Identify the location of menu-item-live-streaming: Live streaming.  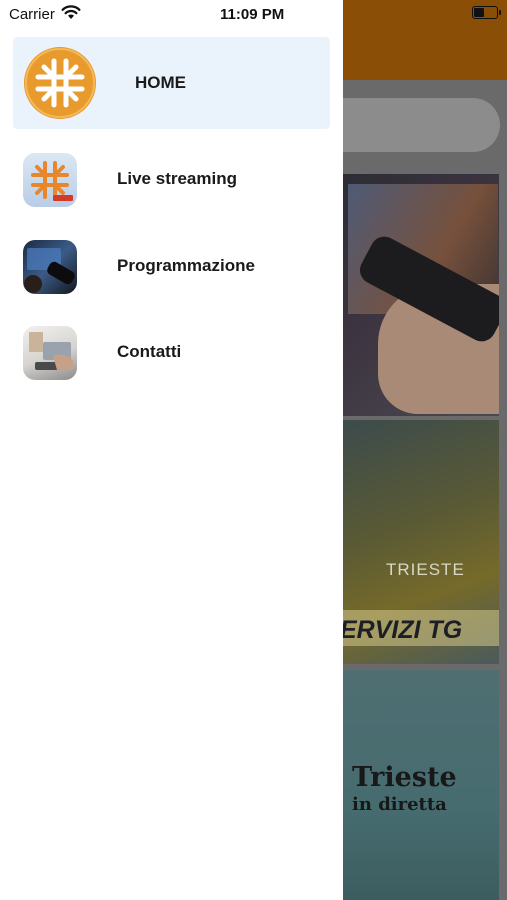
(171, 180).